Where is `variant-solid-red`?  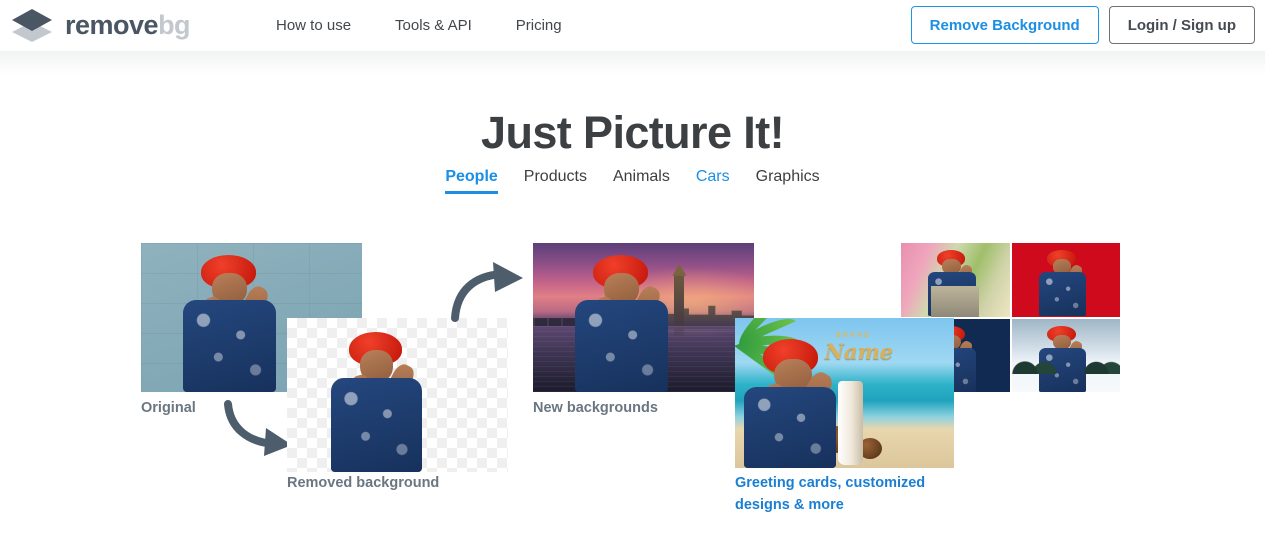 variant-solid-red is located at coordinates (1065, 280).